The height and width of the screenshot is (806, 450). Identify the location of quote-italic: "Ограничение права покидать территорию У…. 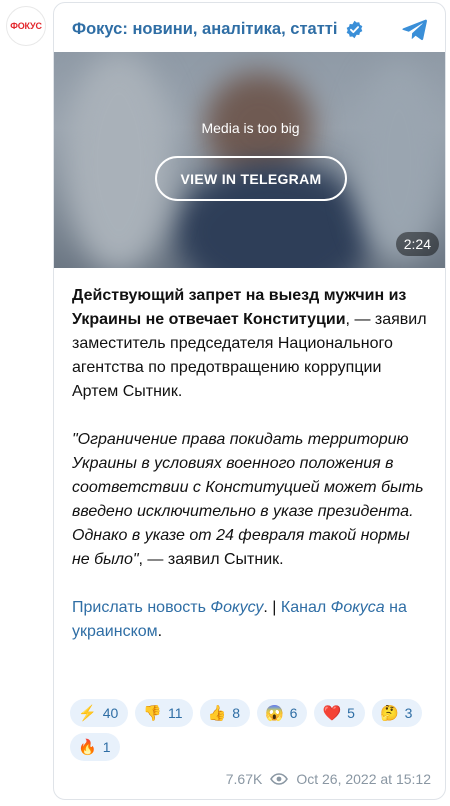
(248, 499).